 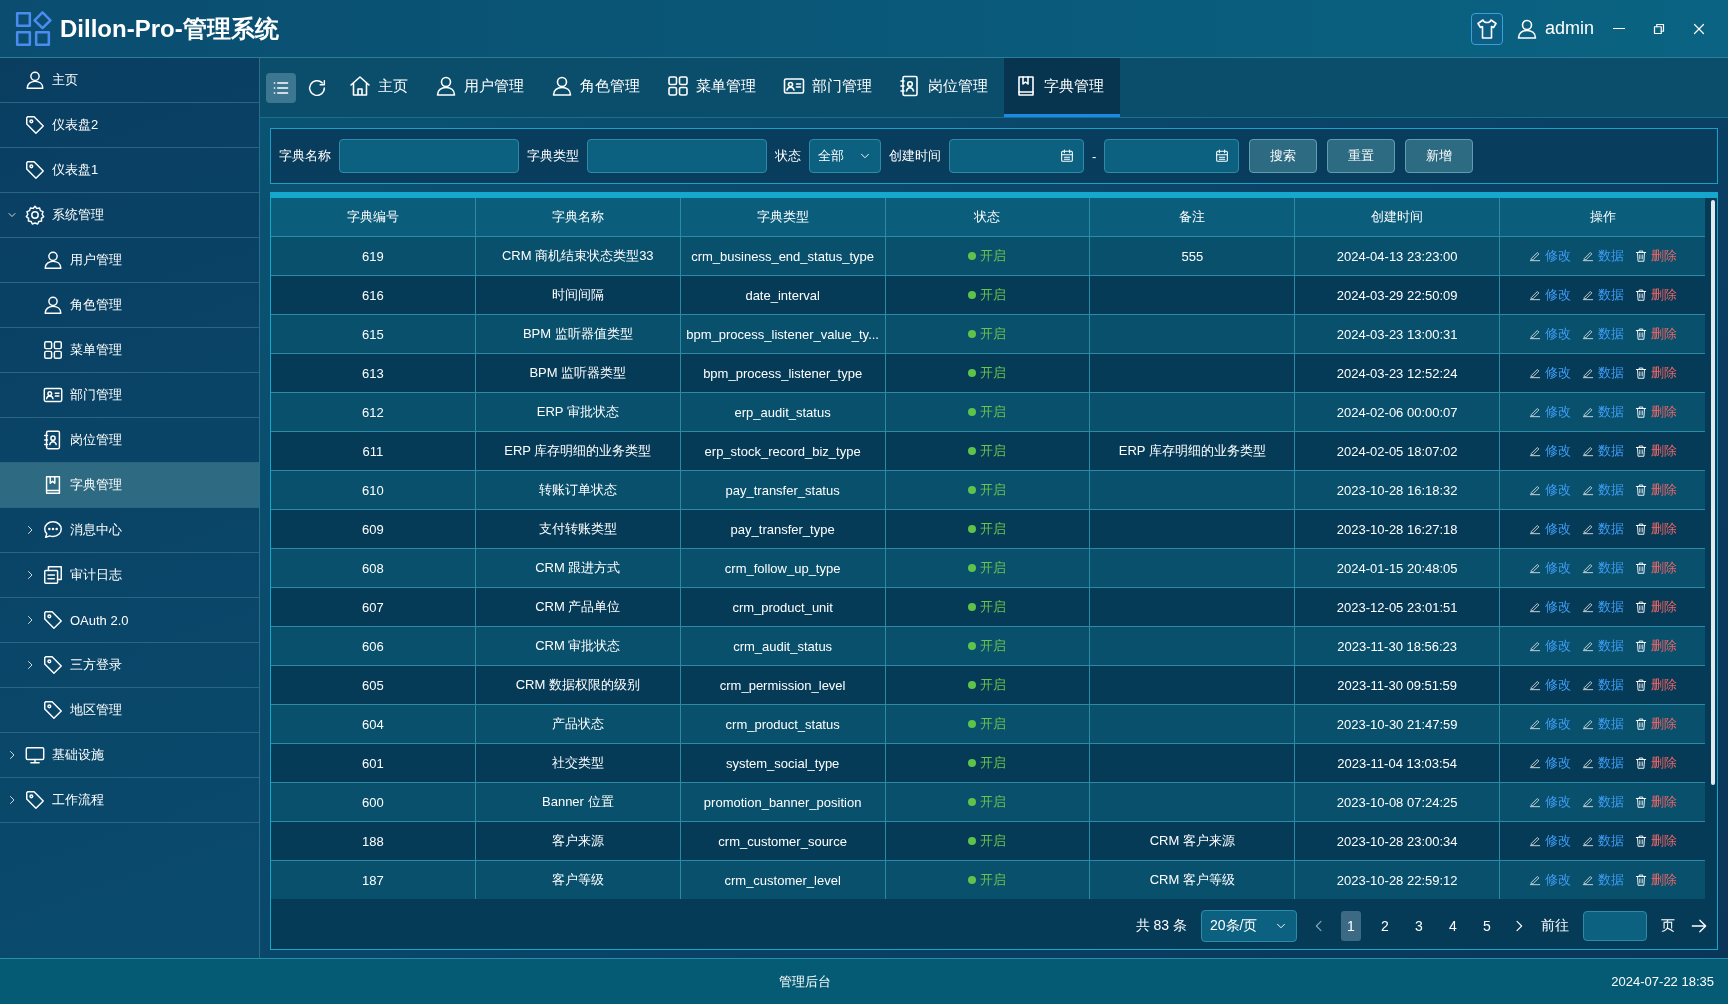 What do you see at coordinates (129, 620) in the screenshot?
I see `sidebar-item: OAuth 2.0` at bounding box center [129, 620].